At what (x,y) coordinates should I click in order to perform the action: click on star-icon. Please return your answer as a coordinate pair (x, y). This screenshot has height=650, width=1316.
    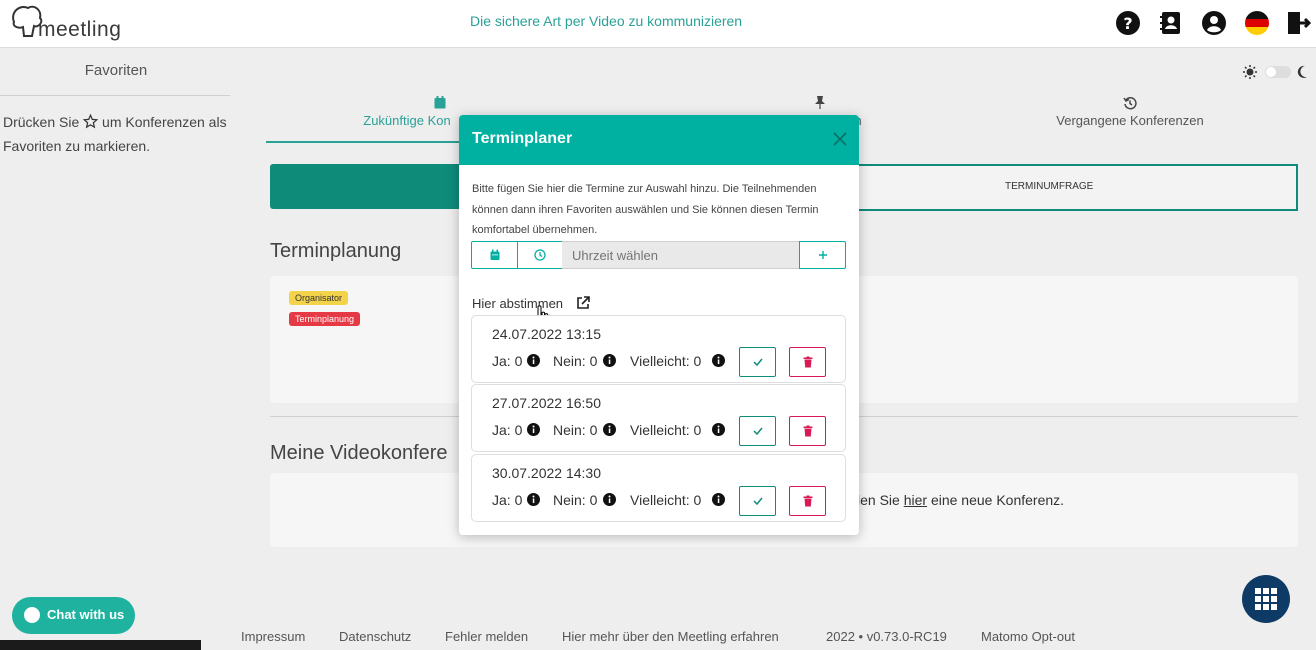
    Looking at the image, I should click on (90, 121).